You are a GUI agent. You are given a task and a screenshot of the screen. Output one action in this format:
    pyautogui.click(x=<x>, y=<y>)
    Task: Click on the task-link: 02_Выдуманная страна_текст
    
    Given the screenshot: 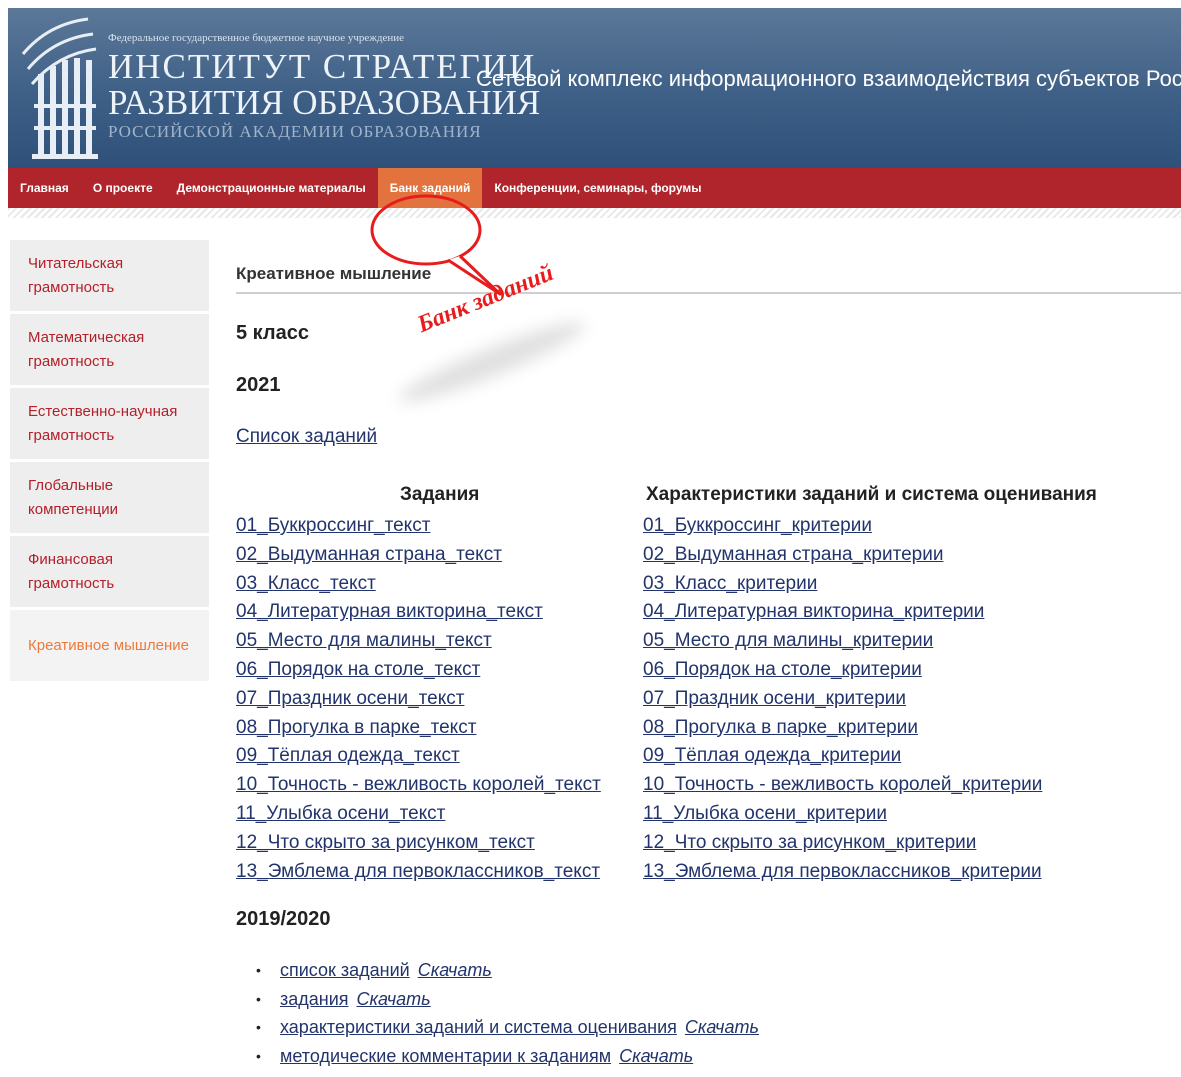 What is the action you would take?
    pyautogui.click(x=418, y=555)
    